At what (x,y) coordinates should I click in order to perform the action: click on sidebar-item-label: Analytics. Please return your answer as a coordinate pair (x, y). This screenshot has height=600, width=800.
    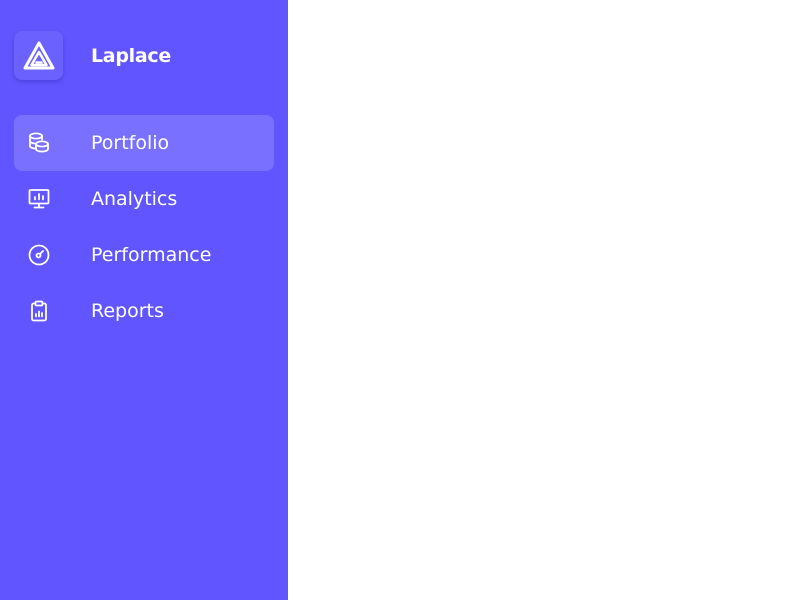
    Looking at the image, I should click on (134, 199).